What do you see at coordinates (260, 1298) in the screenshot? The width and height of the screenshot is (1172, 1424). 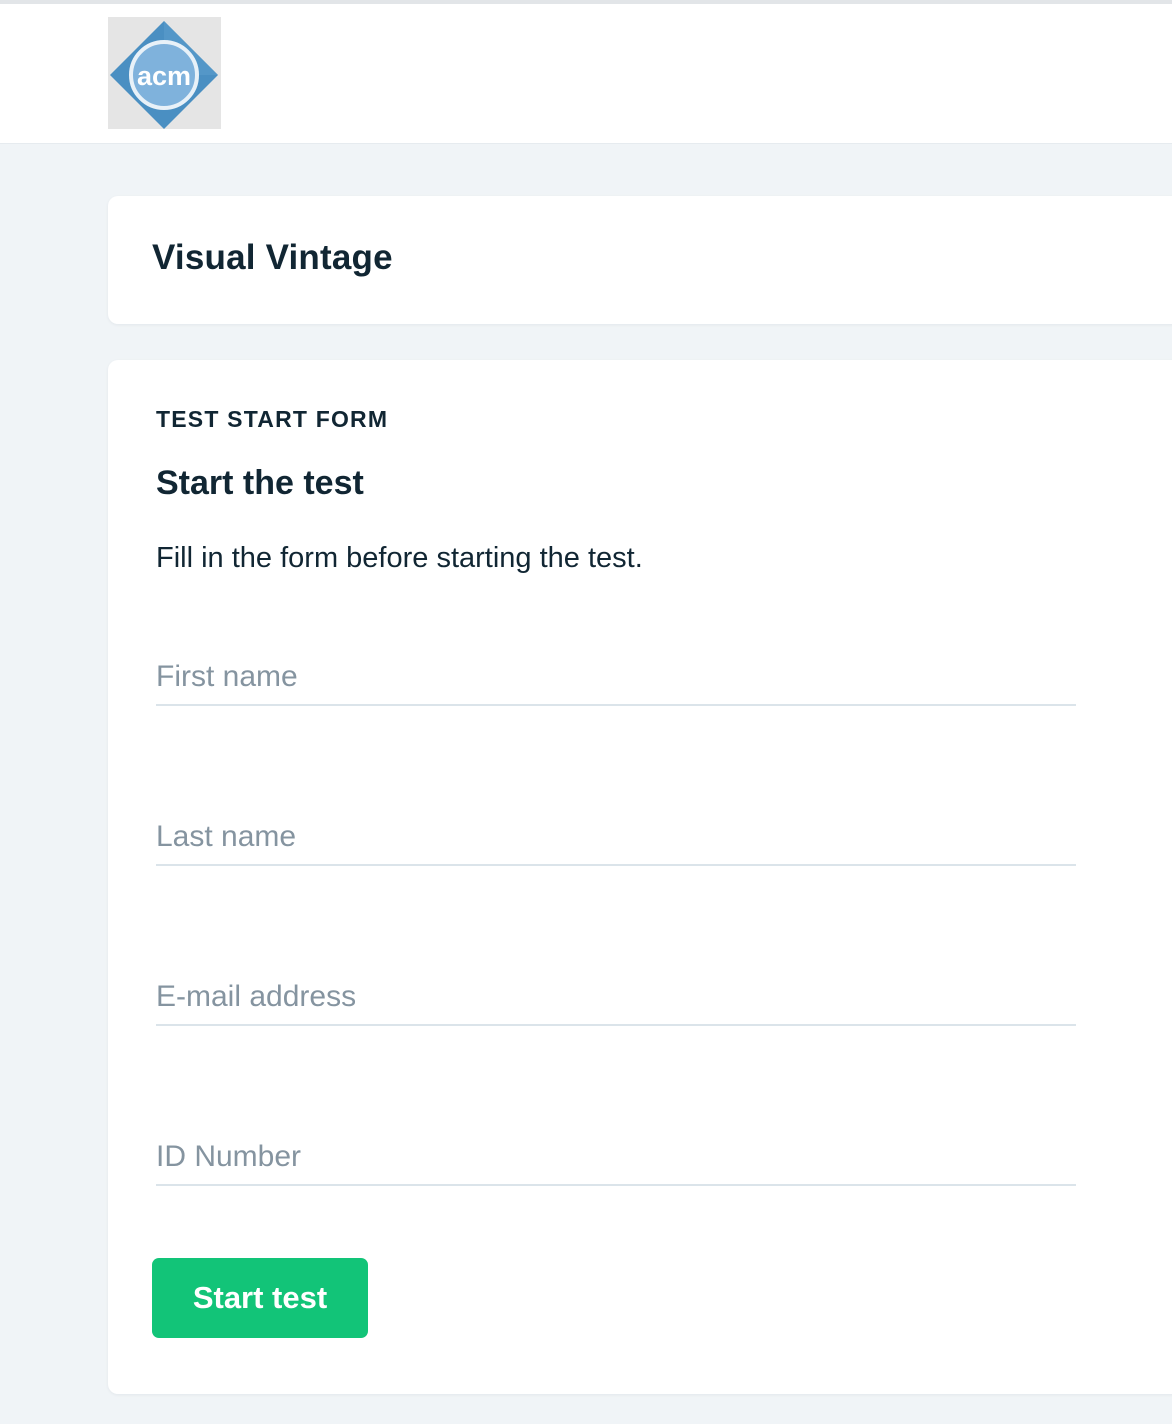 I see `start-test-button: Start test` at bounding box center [260, 1298].